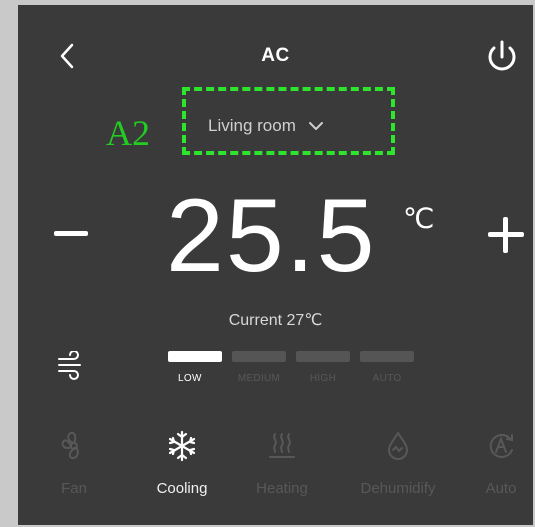 Image resolution: width=535 pixels, height=527 pixels. Describe the element at coordinates (291, 378) in the screenshot. I see `fan-speed-labels: LOW MEDIUM HIGH AUTO` at that location.